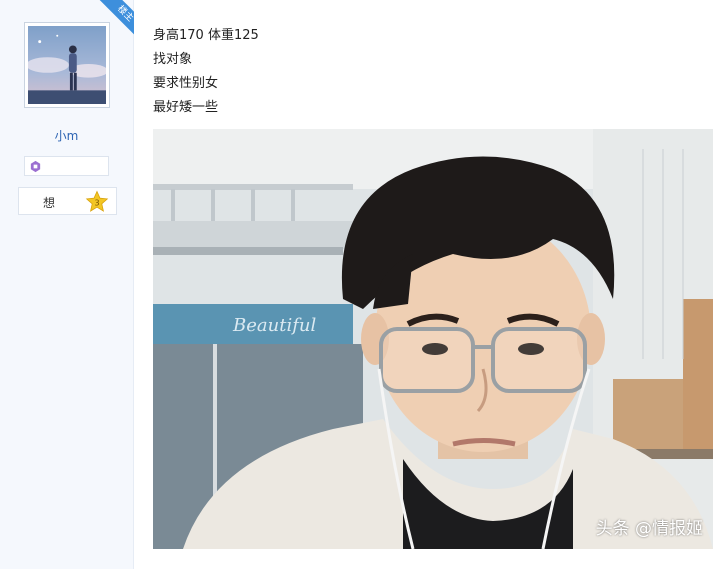  Describe the element at coordinates (274, 325) in the screenshot. I see `banner-text: Beautiful` at that location.